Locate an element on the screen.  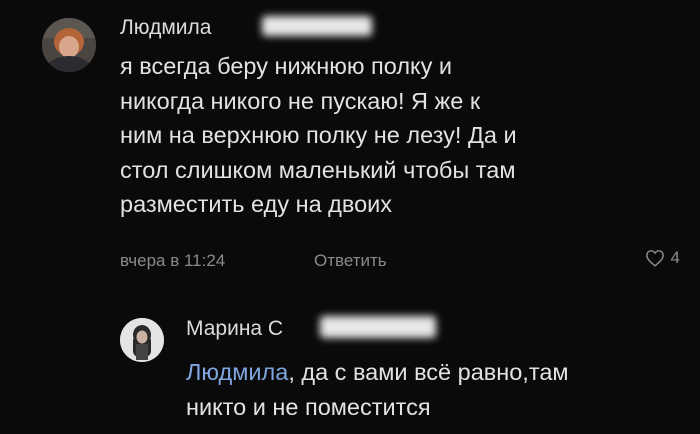
reply-button: Ответить is located at coordinates (350, 261).